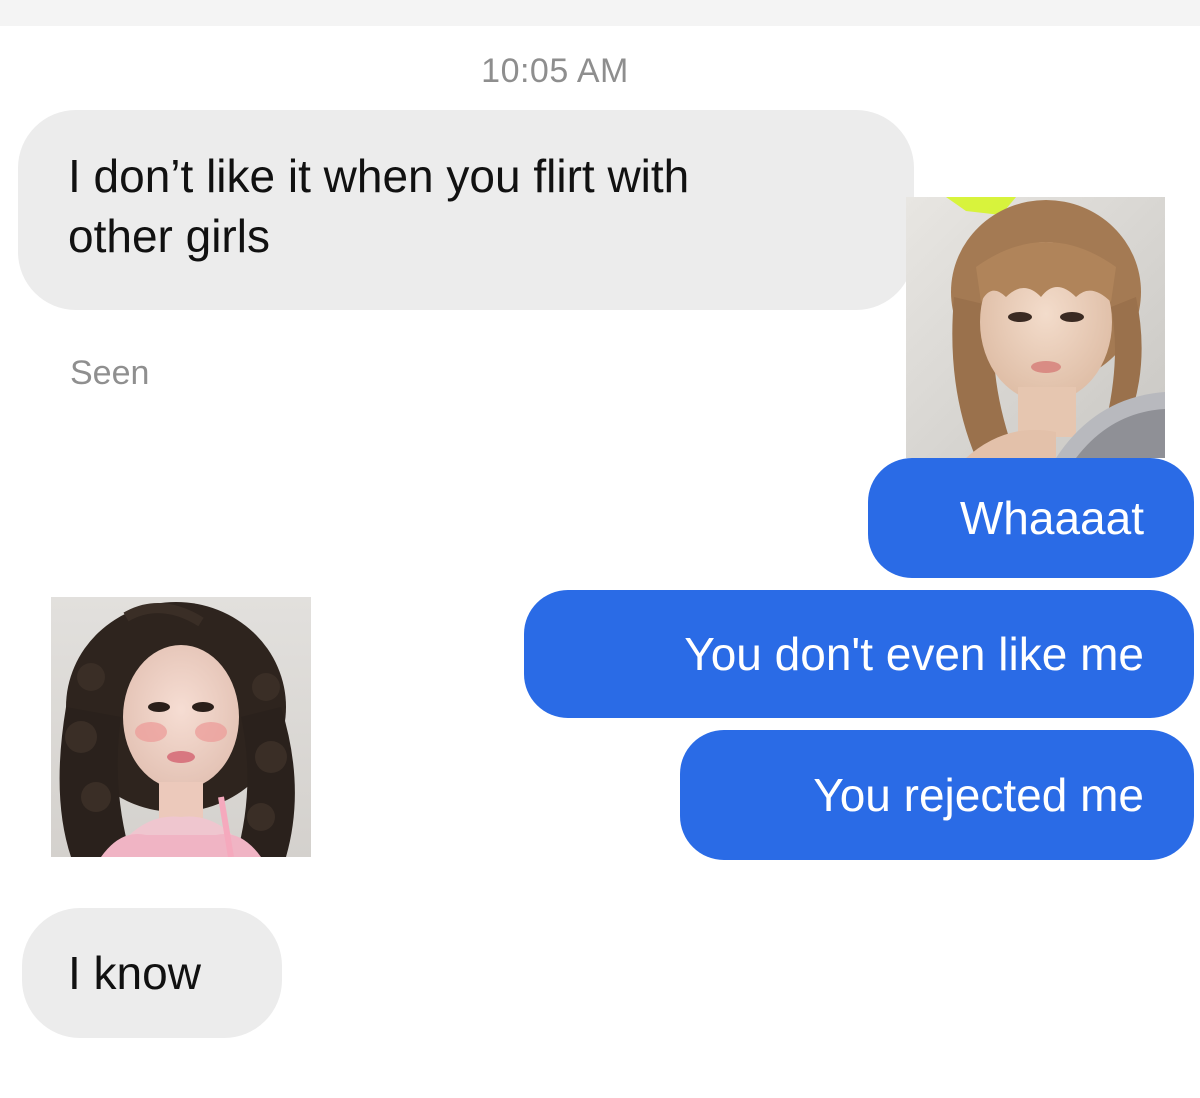 Image resolution: width=1200 pixels, height=1098 pixels. Describe the element at coordinates (134, 973) in the screenshot. I see `message-text: I know` at that location.